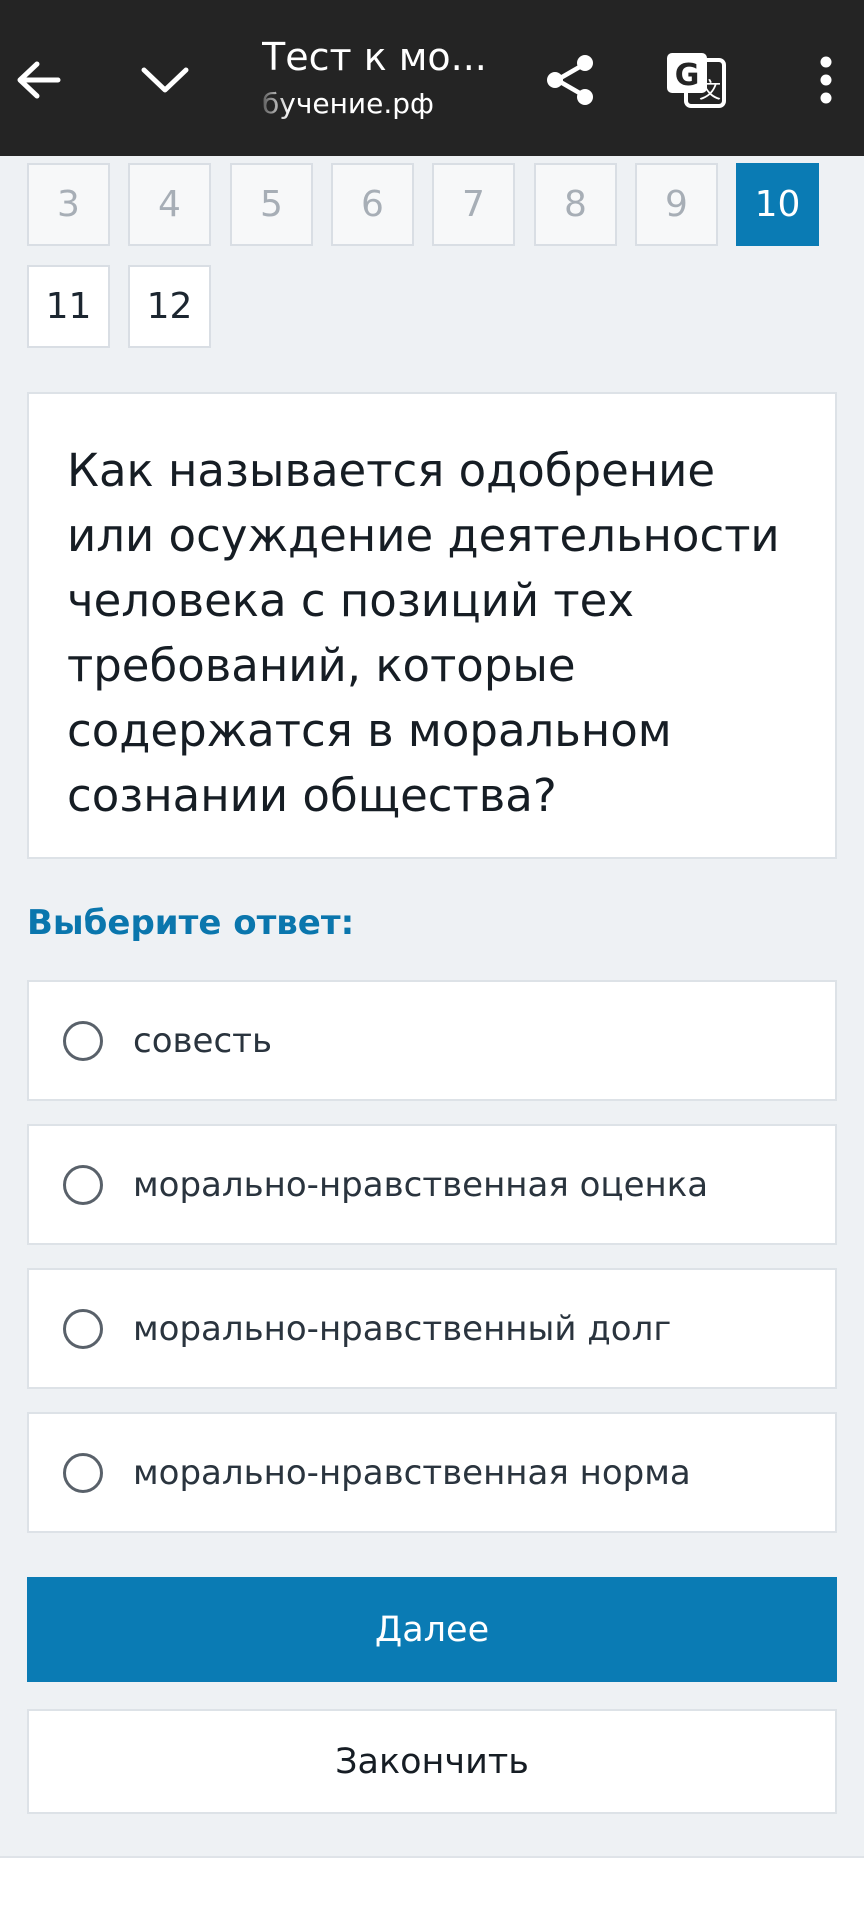  What do you see at coordinates (575, 204) in the screenshot?
I see `question-number-8: 8` at bounding box center [575, 204].